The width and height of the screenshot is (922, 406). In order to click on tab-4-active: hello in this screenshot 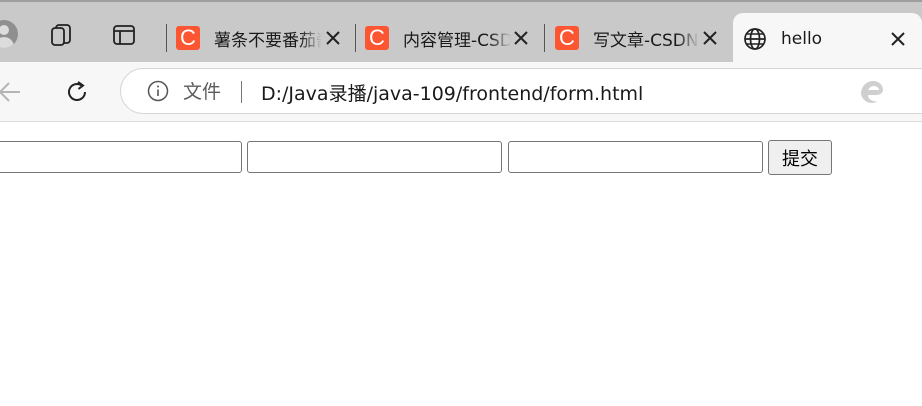, I will do `click(827, 38)`.